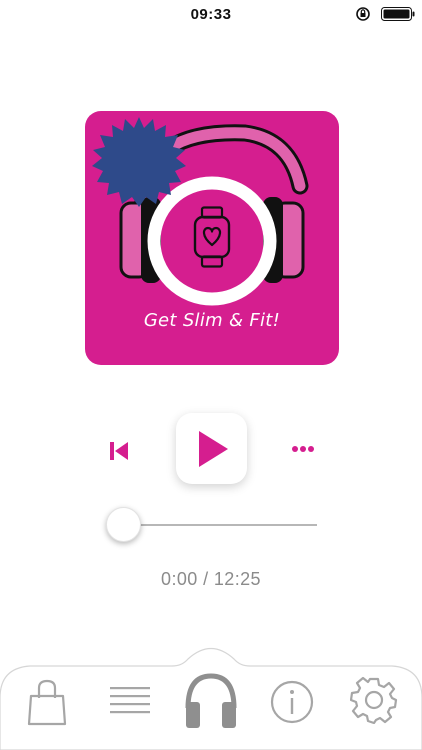 The height and width of the screenshot is (750, 422). I want to click on shop-bag-icon, so click(47, 702).